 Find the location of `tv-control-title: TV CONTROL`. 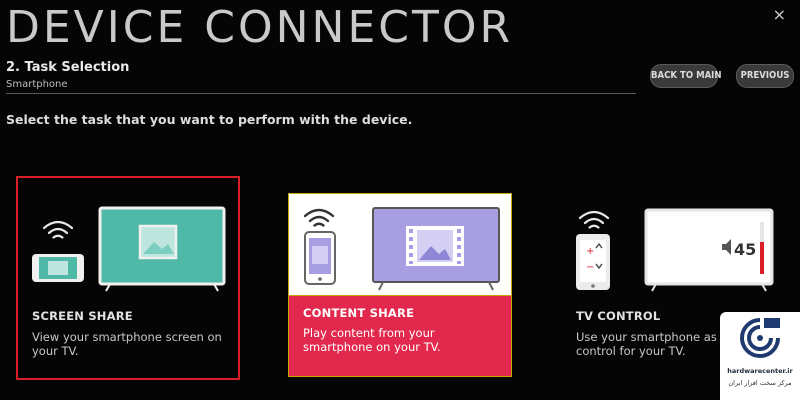

tv-control-title: TV CONTROL is located at coordinates (618, 316).